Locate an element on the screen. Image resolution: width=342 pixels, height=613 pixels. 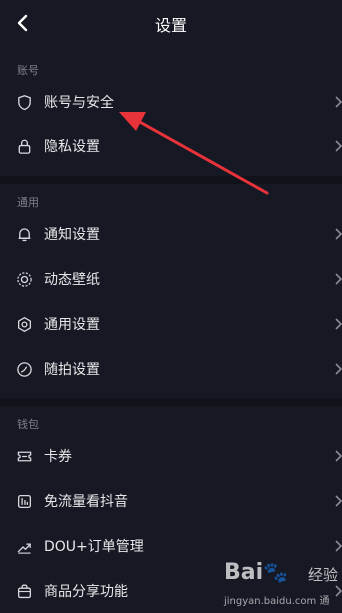
section-header-account: 账号 is located at coordinates (28, 70).